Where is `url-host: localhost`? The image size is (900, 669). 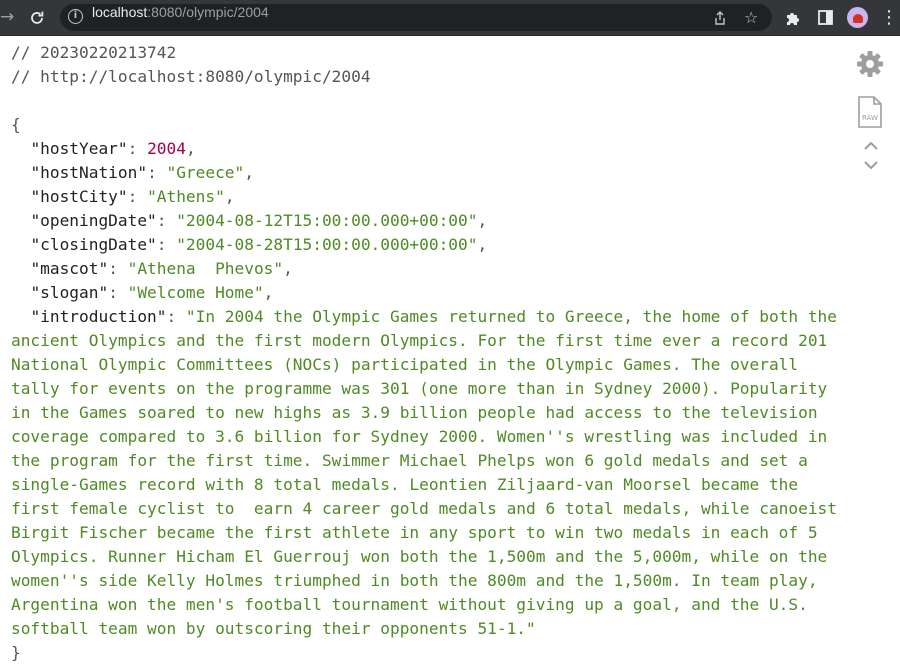
url-host: localhost is located at coordinates (120, 12).